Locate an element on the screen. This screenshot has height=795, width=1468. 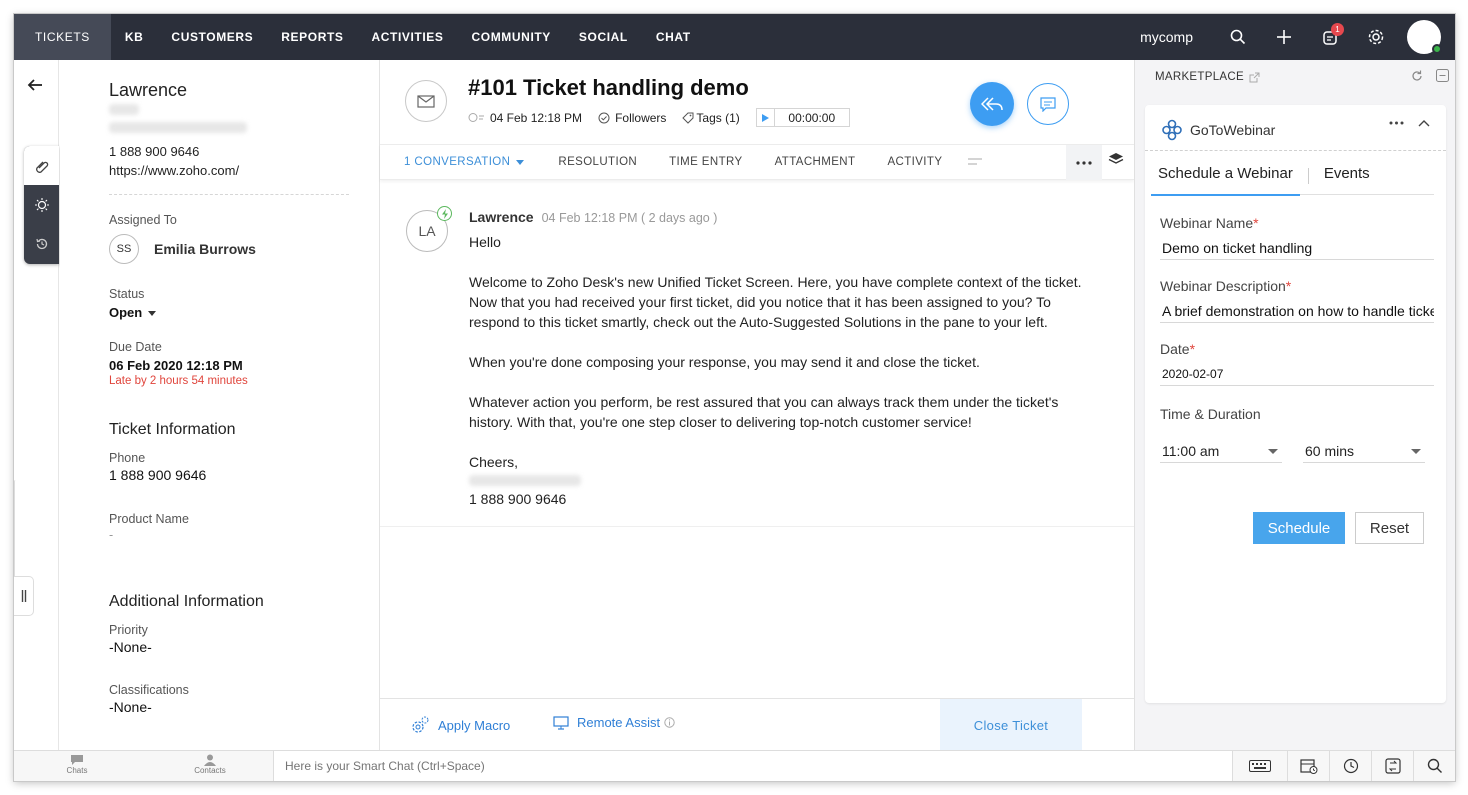
rail-toolbox is located at coordinates (41, 205).